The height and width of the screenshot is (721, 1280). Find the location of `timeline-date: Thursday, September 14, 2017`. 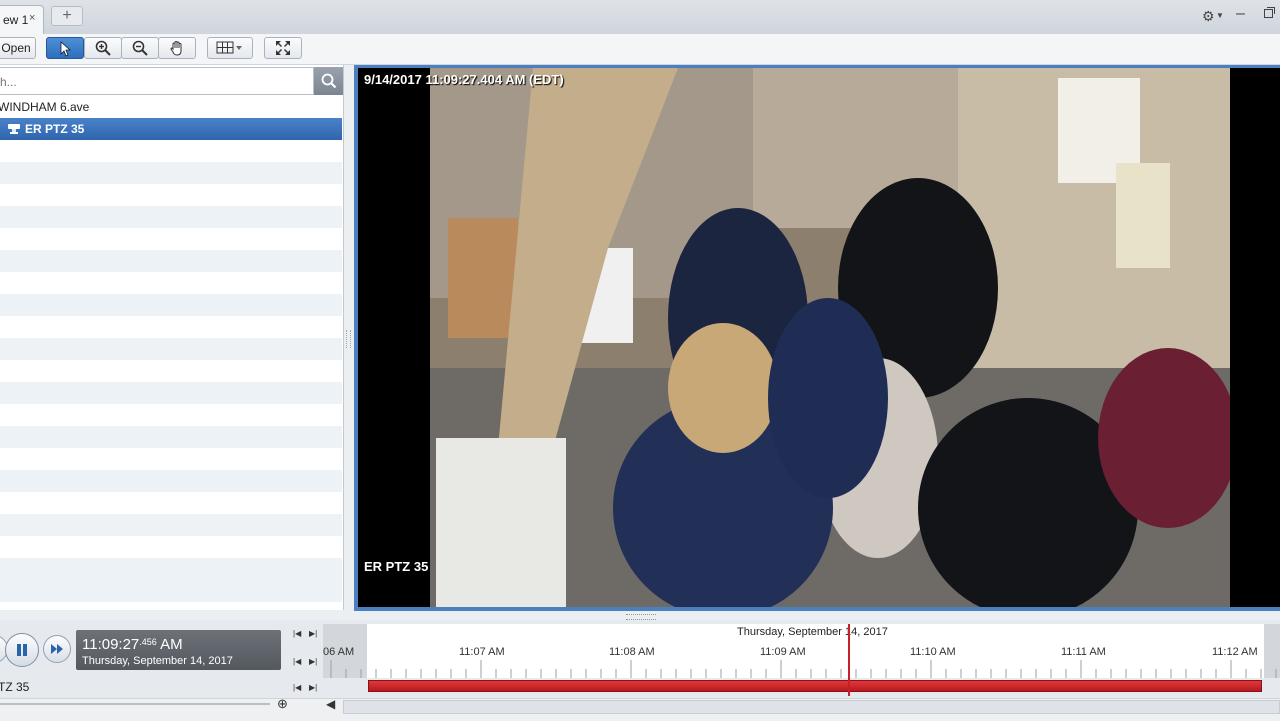

timeline-date: Thursday, September 14, 2017 is located at coordinates (812, 632).